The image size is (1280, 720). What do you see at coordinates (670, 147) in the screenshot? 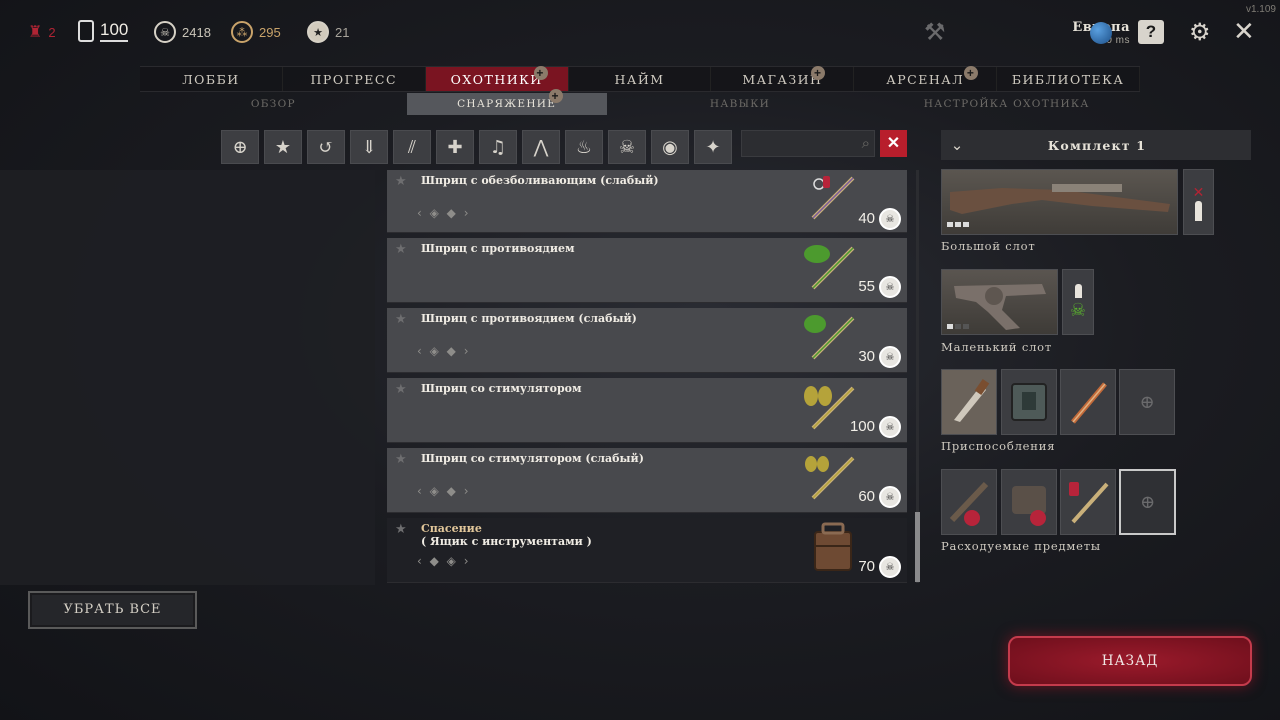
I see `eye-icon: ◉` at bounding box center [670, 147].